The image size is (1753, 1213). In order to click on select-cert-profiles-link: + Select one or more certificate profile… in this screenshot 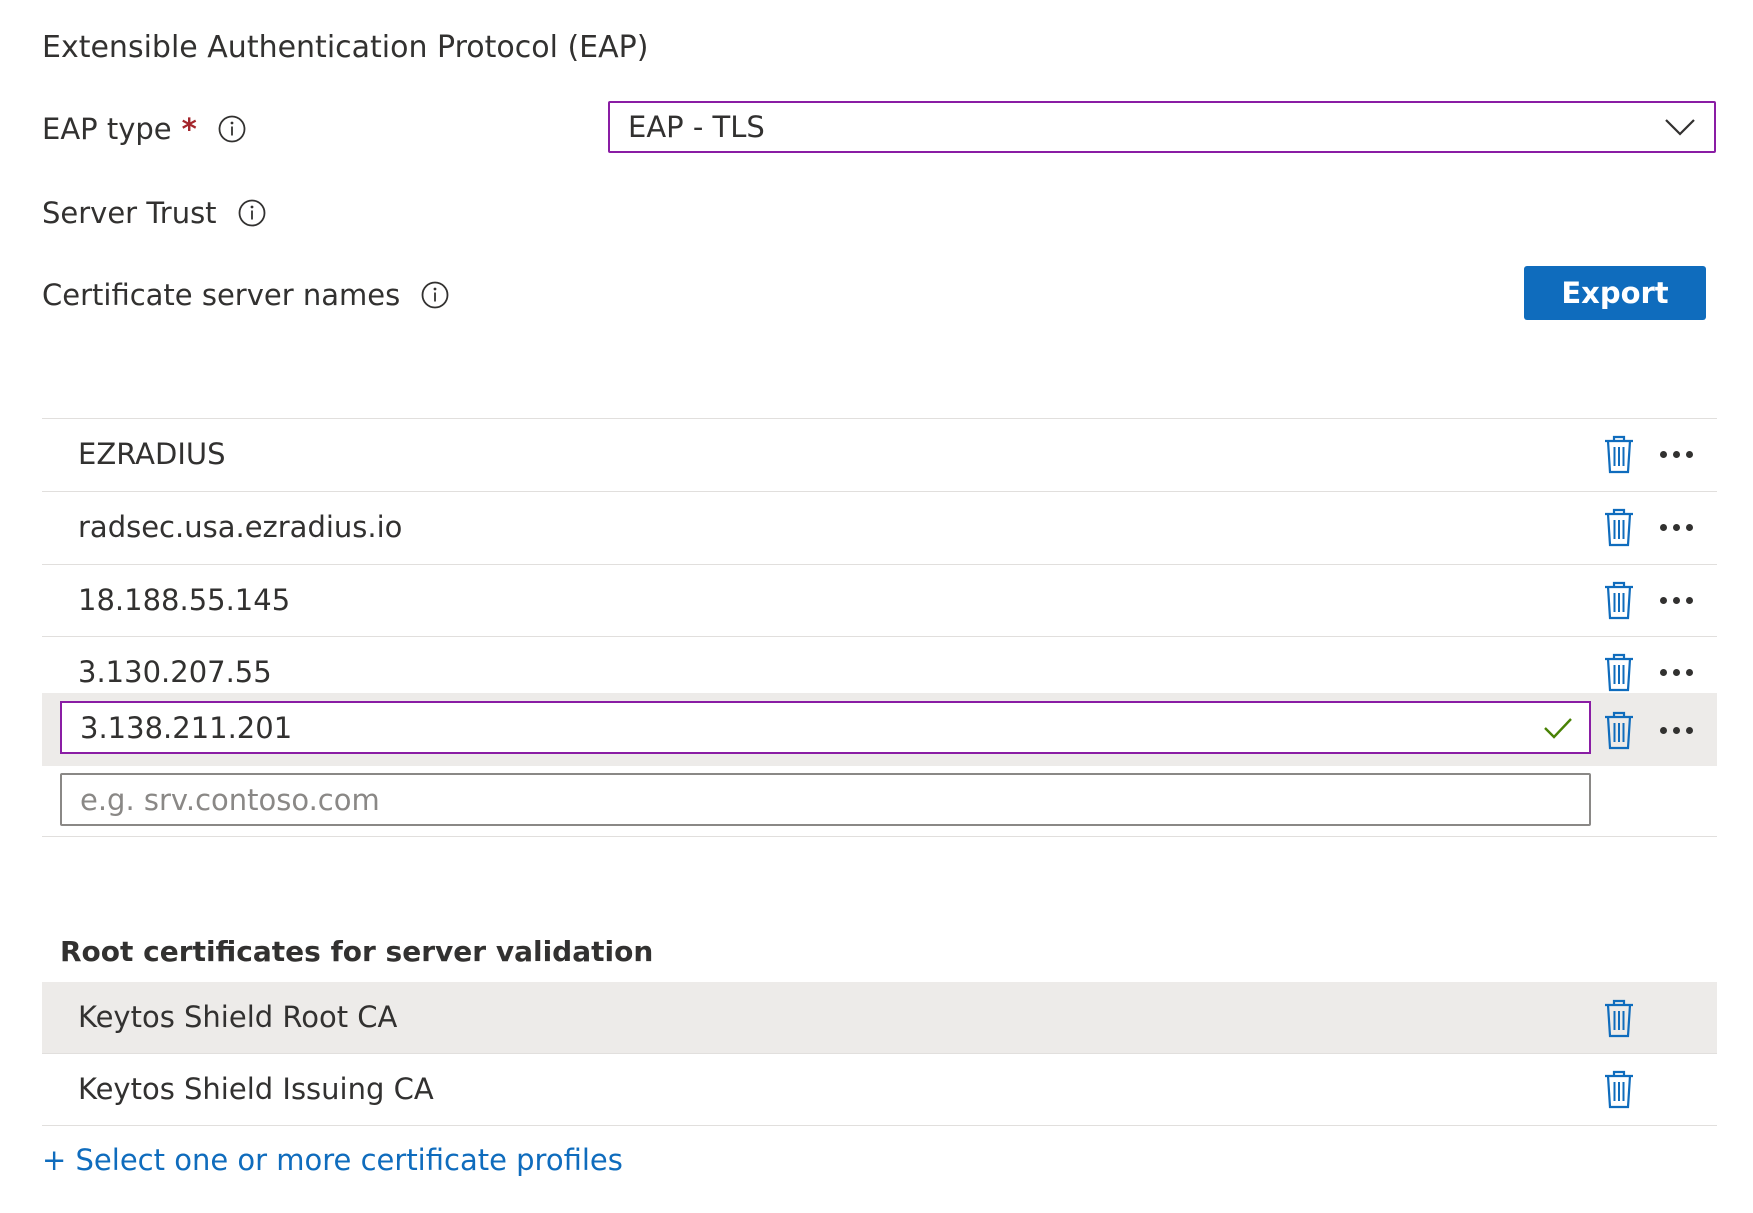, I will do `click(332, 1160)`.